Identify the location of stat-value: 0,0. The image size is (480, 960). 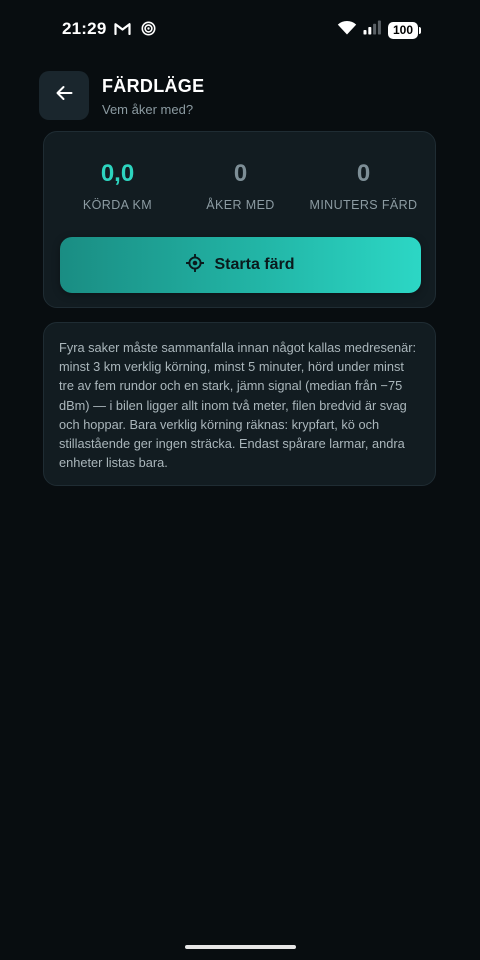
(117, 173).